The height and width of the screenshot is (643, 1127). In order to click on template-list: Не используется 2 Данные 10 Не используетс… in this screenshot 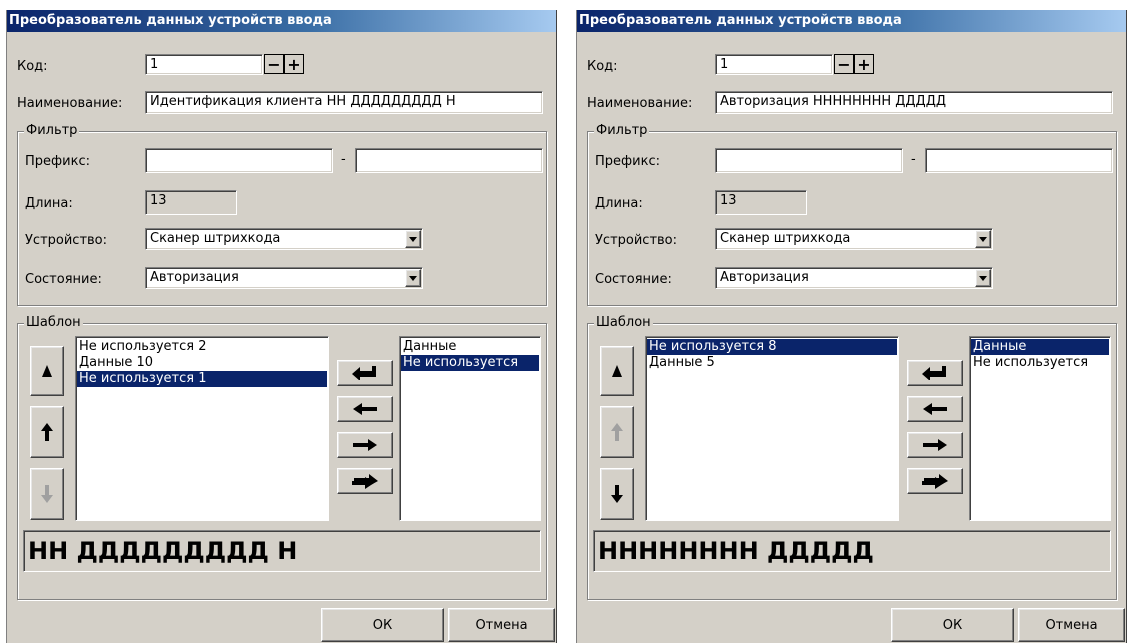, I will do `click(202, 428)`.